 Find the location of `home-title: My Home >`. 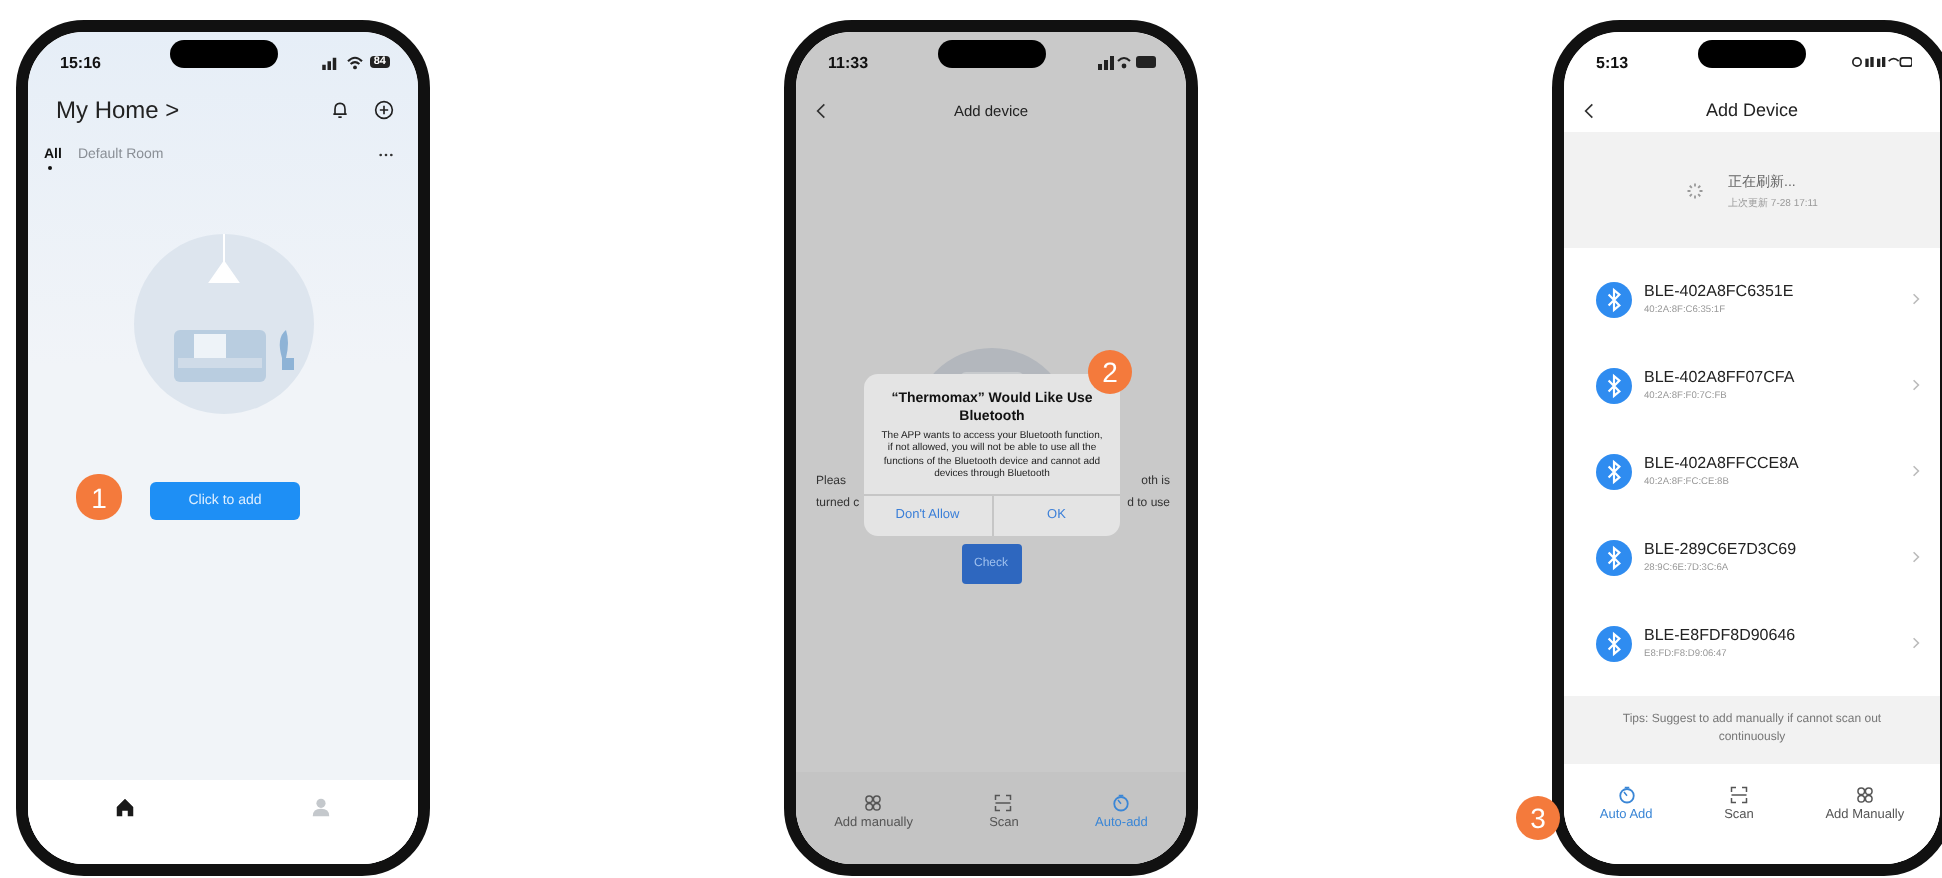

home-title: My Home > is located at coordinates (118, 110).